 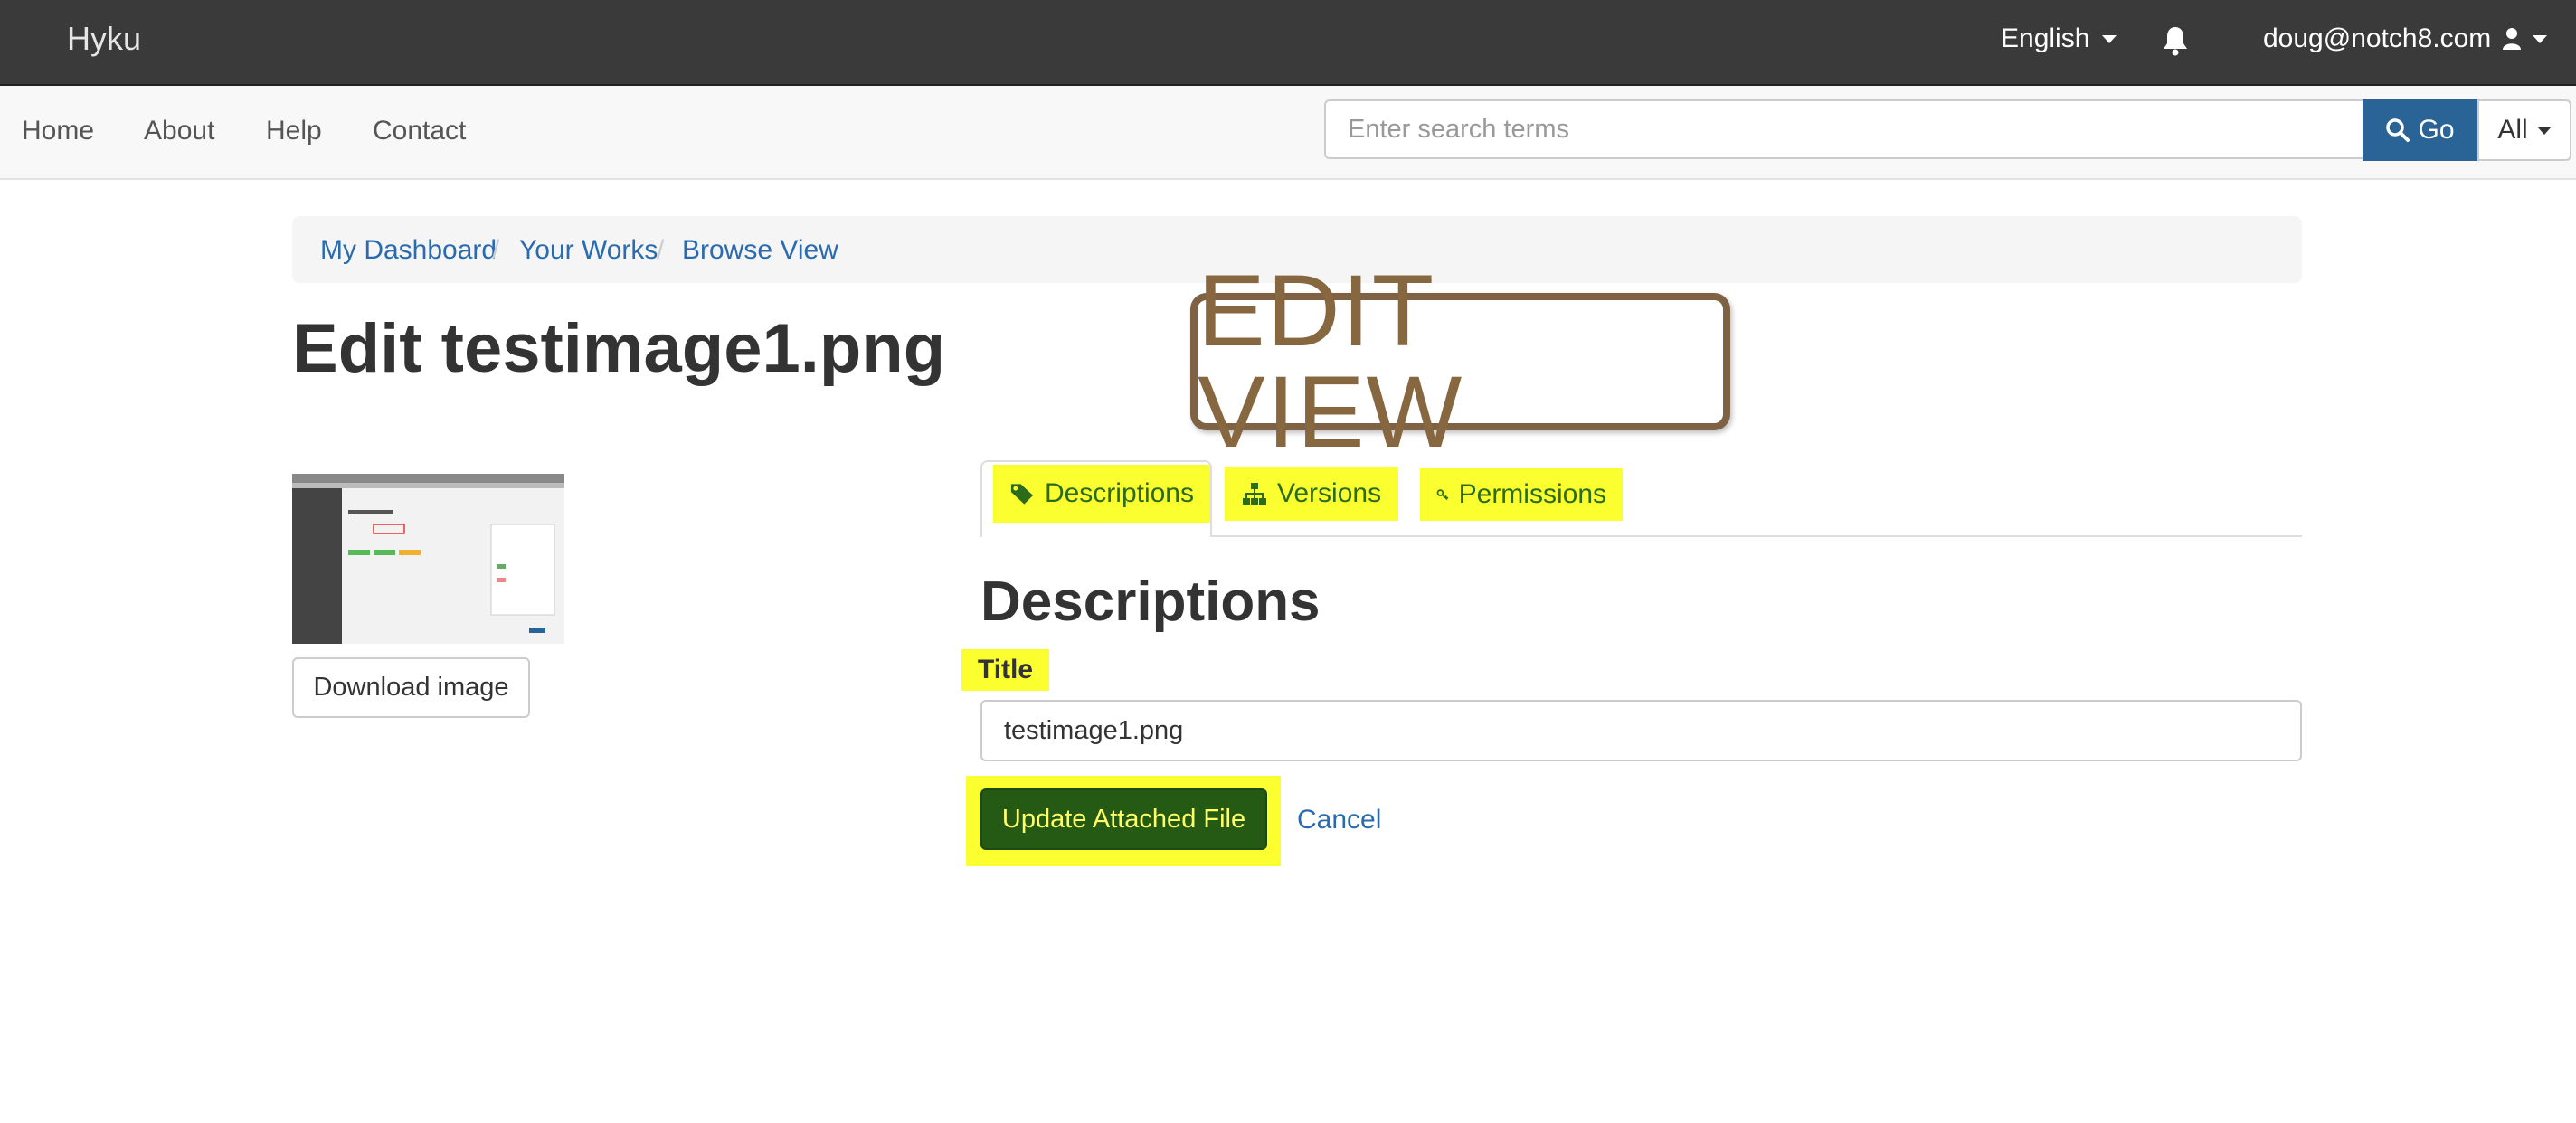 What do you see at coordinates (1339, 820) in the screenshot?
I see `cancel-link: Cancel` at bounding box center [1339, 820].